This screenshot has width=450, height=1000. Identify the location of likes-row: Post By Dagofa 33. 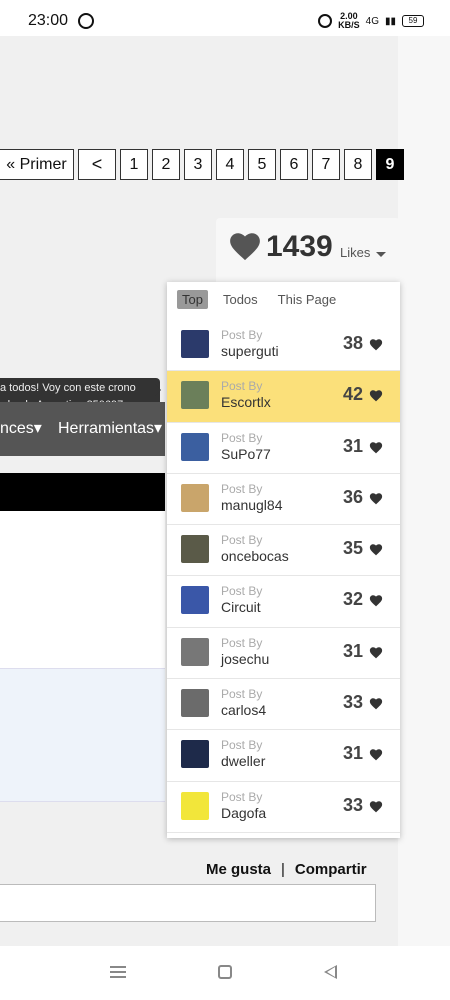
(283, 807).